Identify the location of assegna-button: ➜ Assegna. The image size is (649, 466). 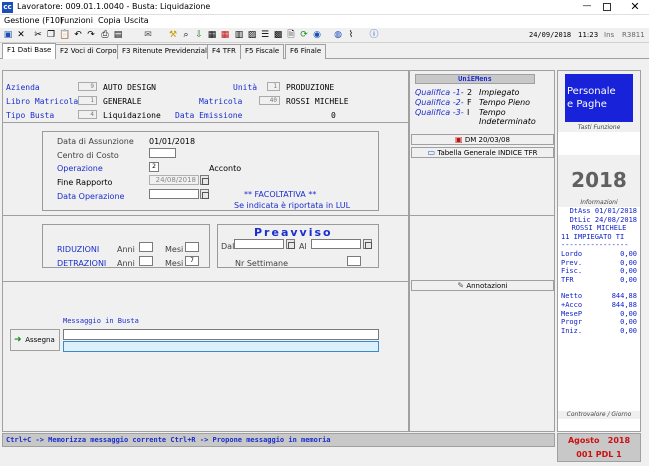
(35, 340).